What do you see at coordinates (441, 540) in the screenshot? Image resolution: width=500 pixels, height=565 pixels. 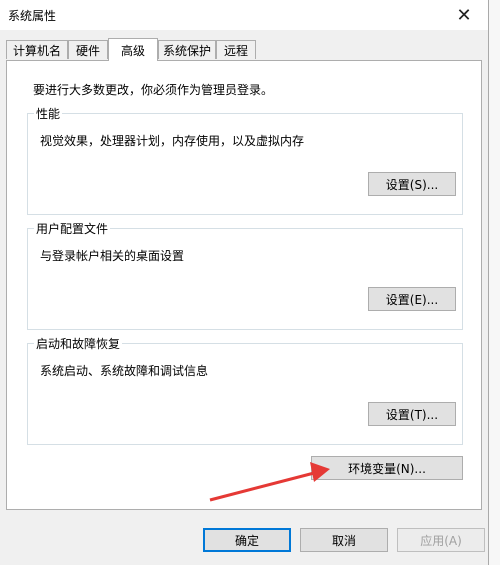 I see `apply-button: 应用(A)` at bounding box center [441, 540].